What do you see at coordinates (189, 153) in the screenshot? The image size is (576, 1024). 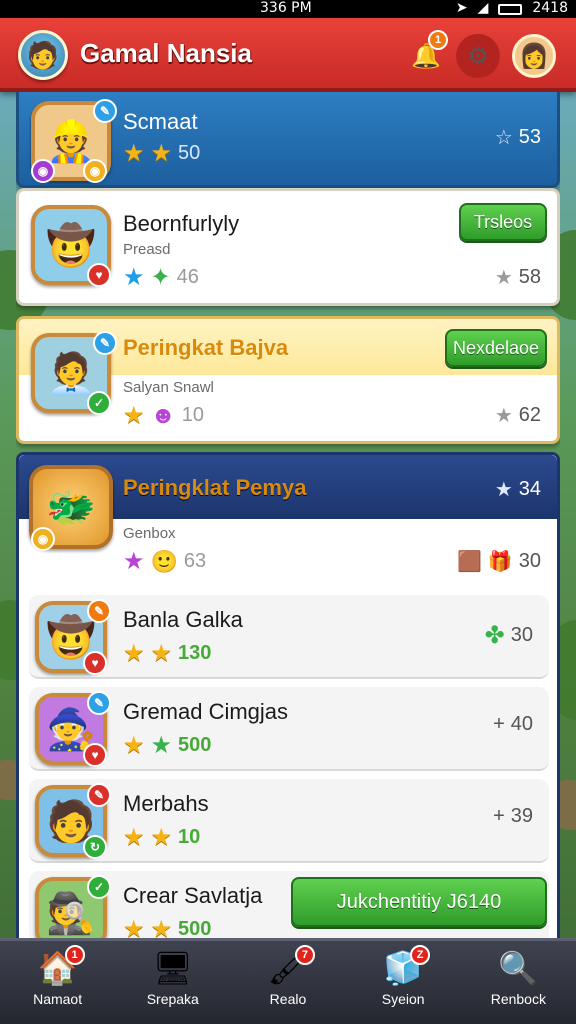 I see `player-score: 50` at bounding box center [189, 153].